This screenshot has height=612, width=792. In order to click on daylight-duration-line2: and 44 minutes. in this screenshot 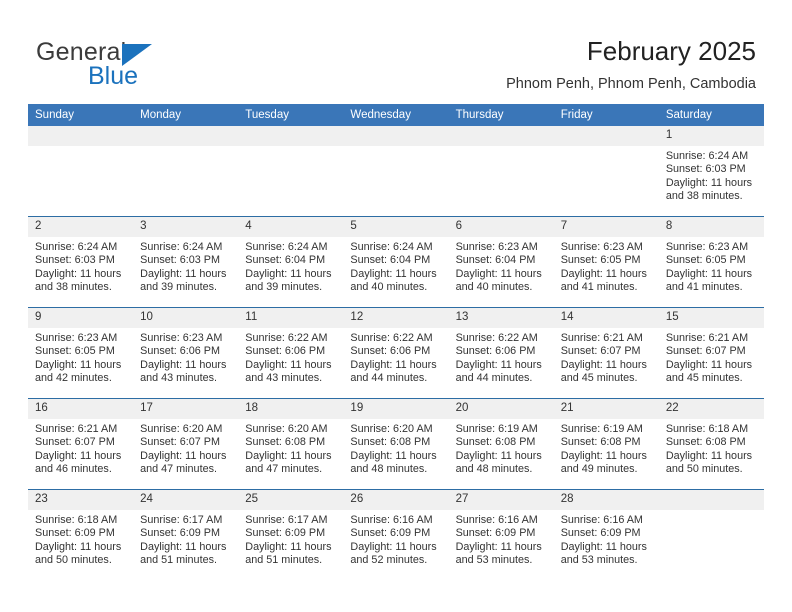, I will do `click(389, 378)`.